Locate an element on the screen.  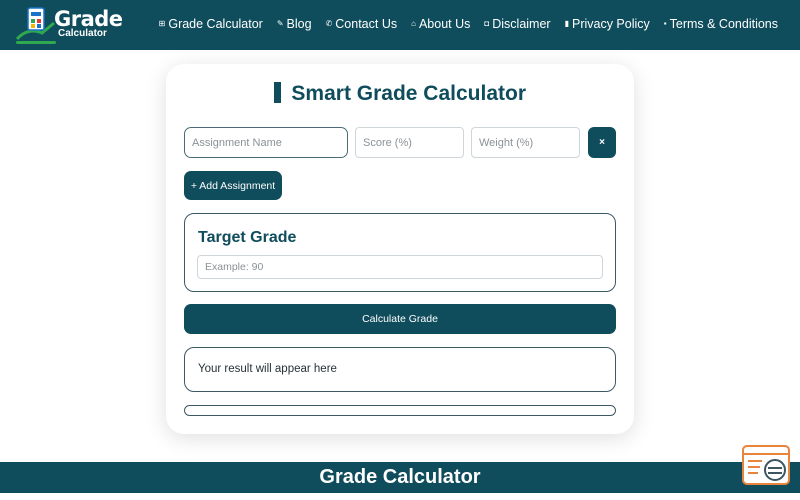
footer-banner: Grade Calculator is located at coordinates (400, 477).